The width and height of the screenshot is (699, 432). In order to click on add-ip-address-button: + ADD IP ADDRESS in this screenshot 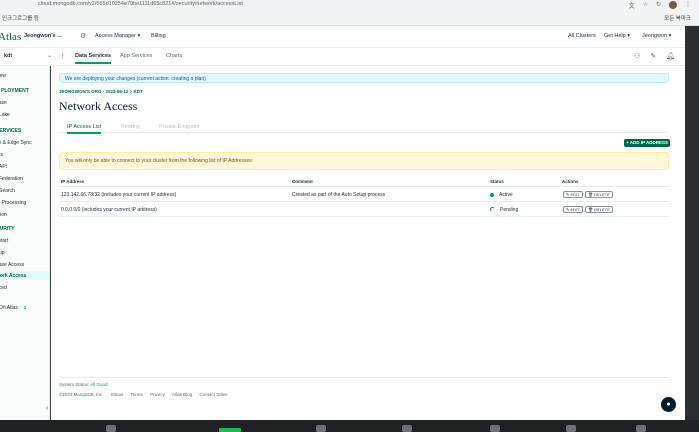, I will do `click(647, 143)`.